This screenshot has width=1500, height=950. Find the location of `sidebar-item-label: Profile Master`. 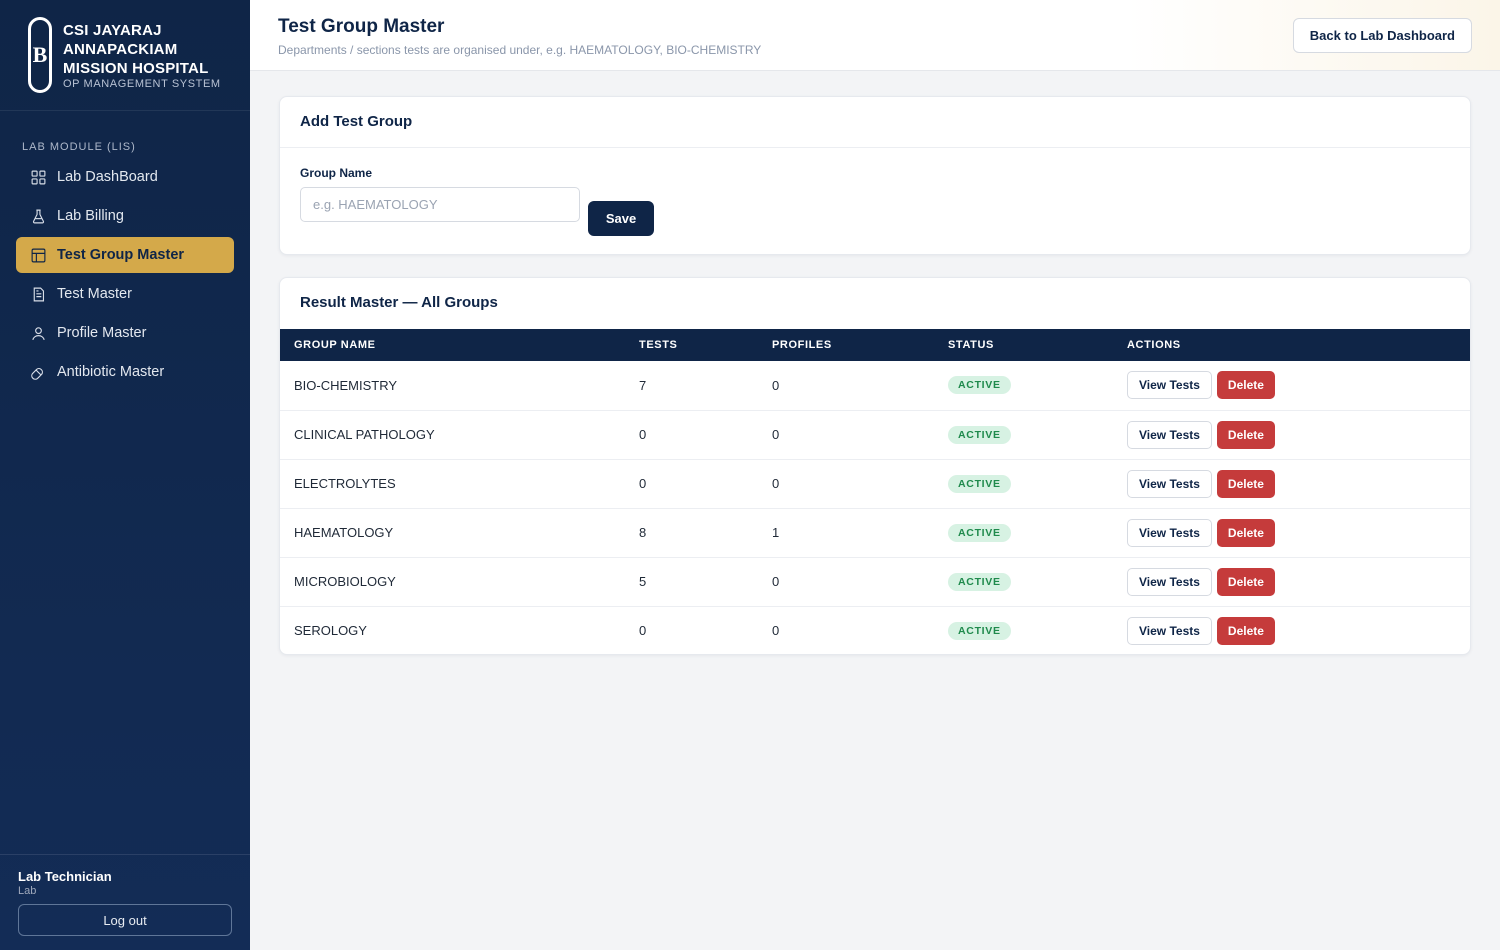

sidebar-item-label: Profile Master is located at coordinates (102, 333).